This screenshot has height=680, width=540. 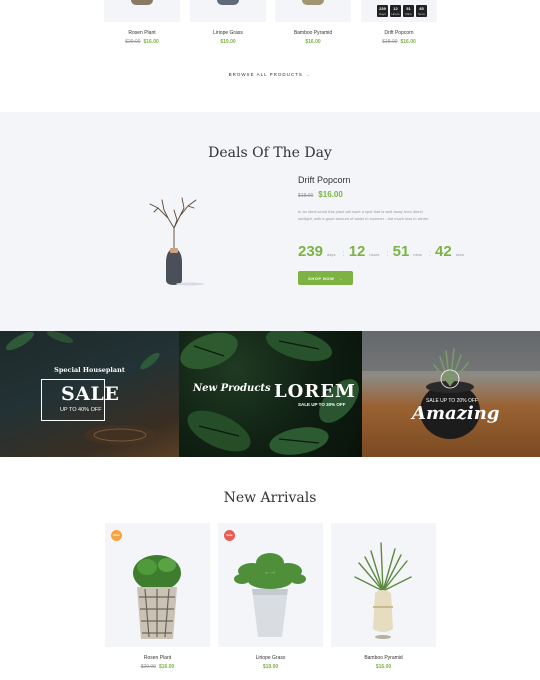 I want to click on countdown-secs: 42, so click(x=443, y=251).